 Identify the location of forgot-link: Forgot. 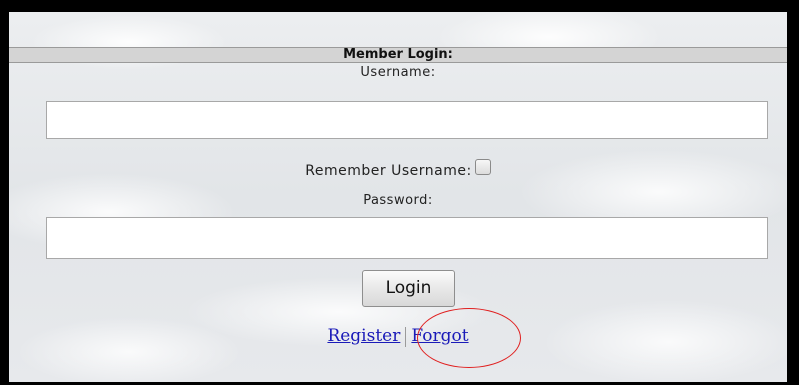
(439, 336).